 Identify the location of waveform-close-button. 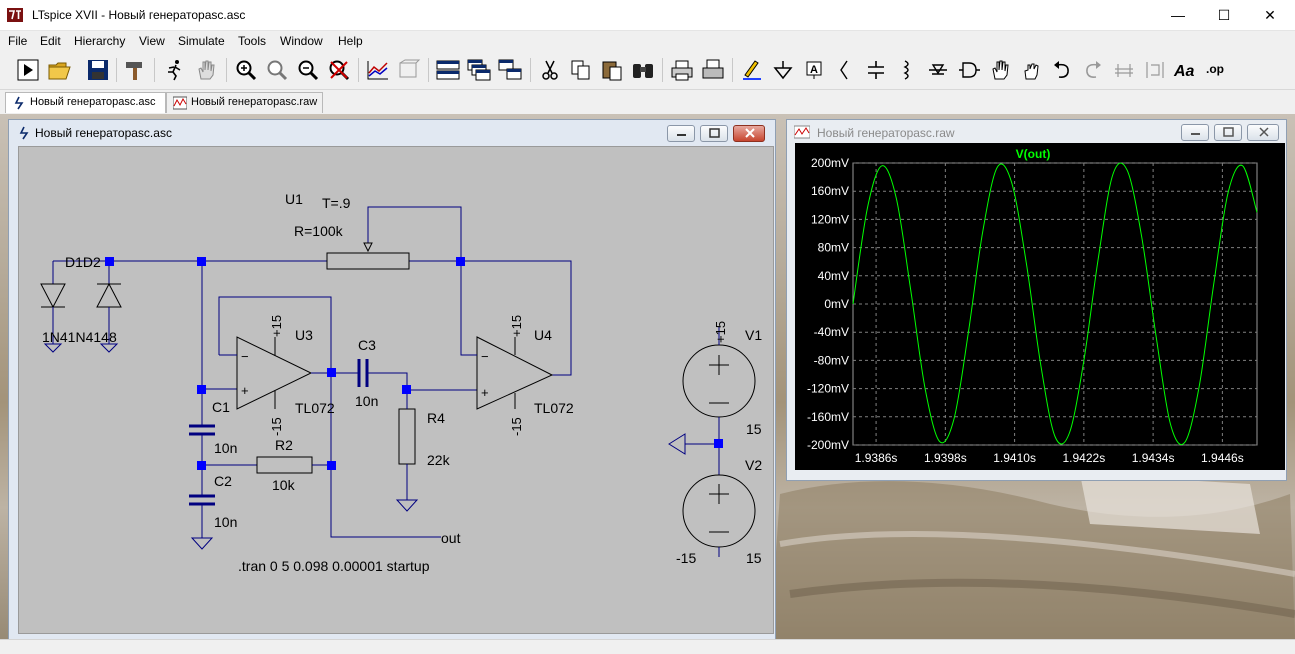
(1263, 132).